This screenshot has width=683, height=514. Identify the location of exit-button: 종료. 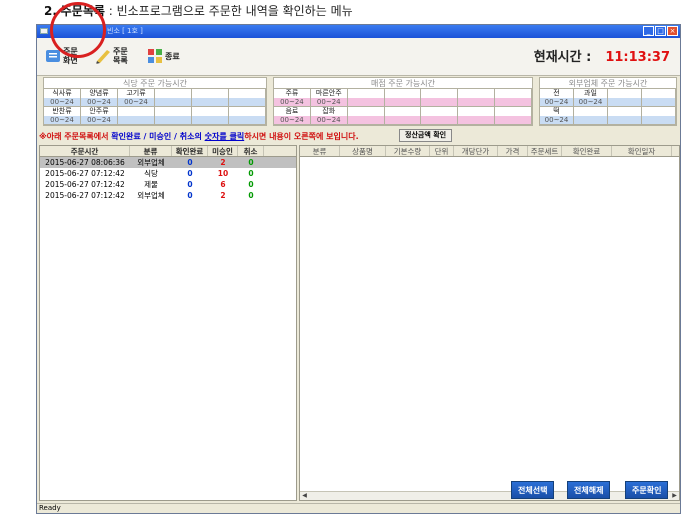
(163, 56).